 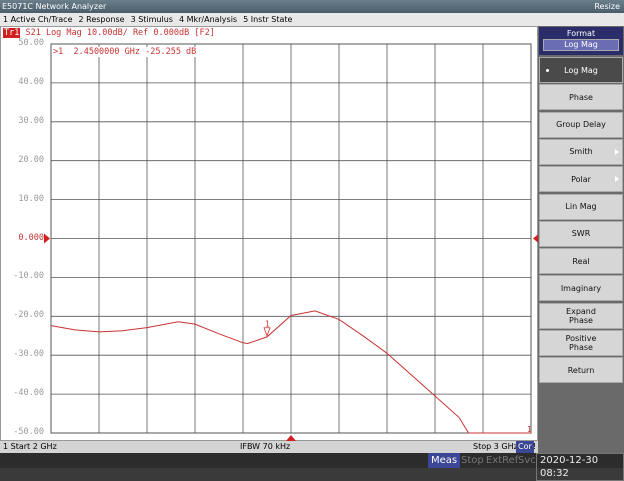 What do you see at coordinates (581, 45) in the screenshot?
I see `current-format: Log Mag` at bounding box center [581, 45].